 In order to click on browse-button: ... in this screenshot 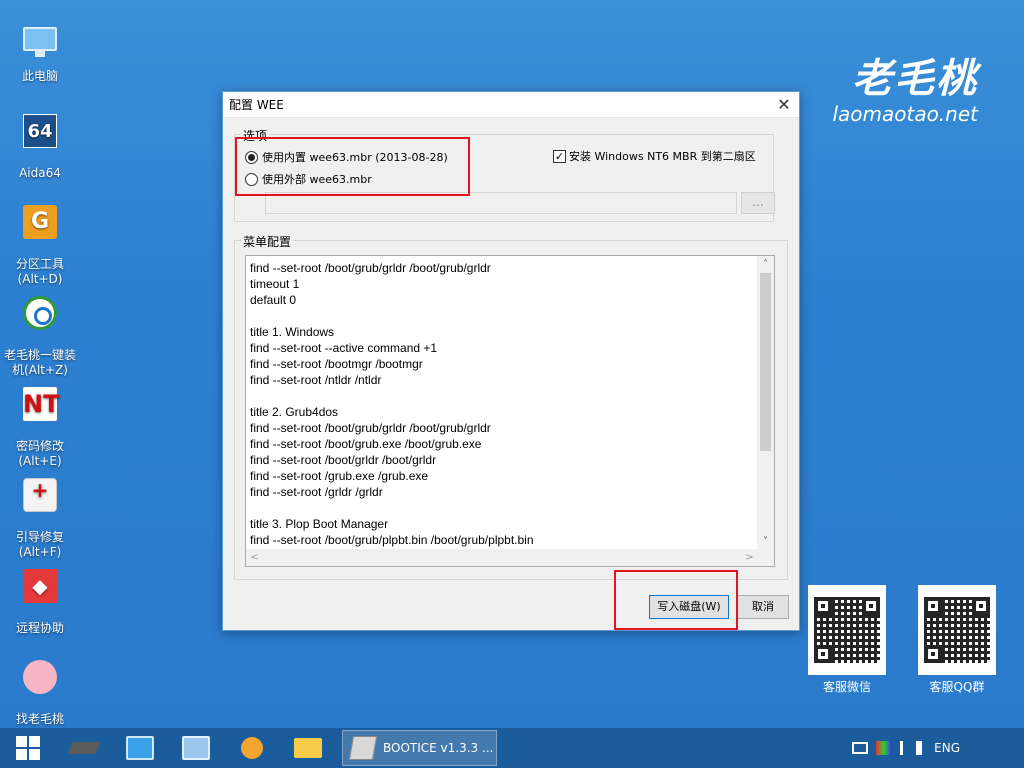, I will do `click(758, 203)`.